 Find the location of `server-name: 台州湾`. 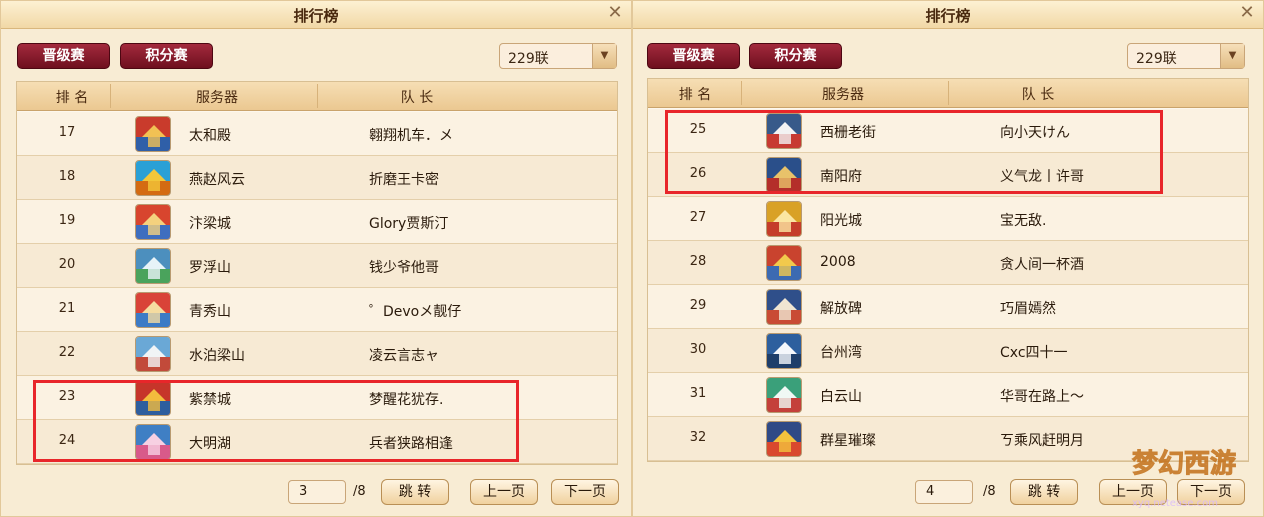

server-name: 台州湾 is located at coordinates (841, 353).